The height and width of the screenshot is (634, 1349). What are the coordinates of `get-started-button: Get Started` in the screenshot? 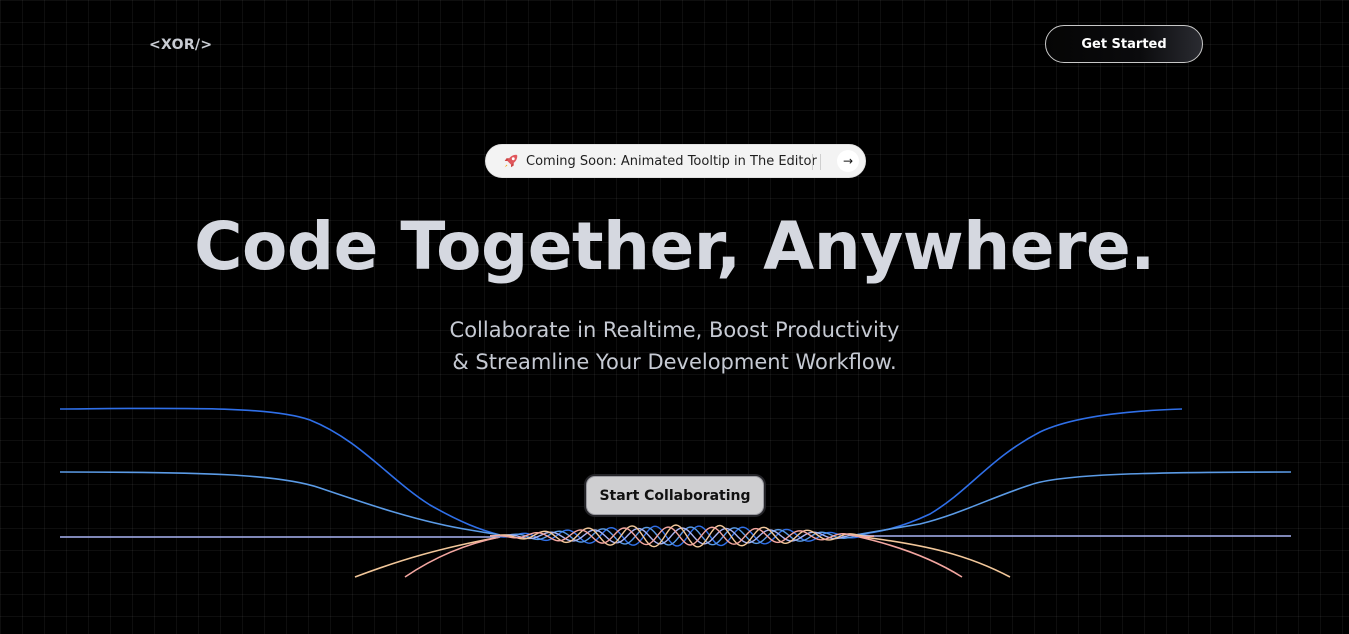 It's located at (1124, 44).